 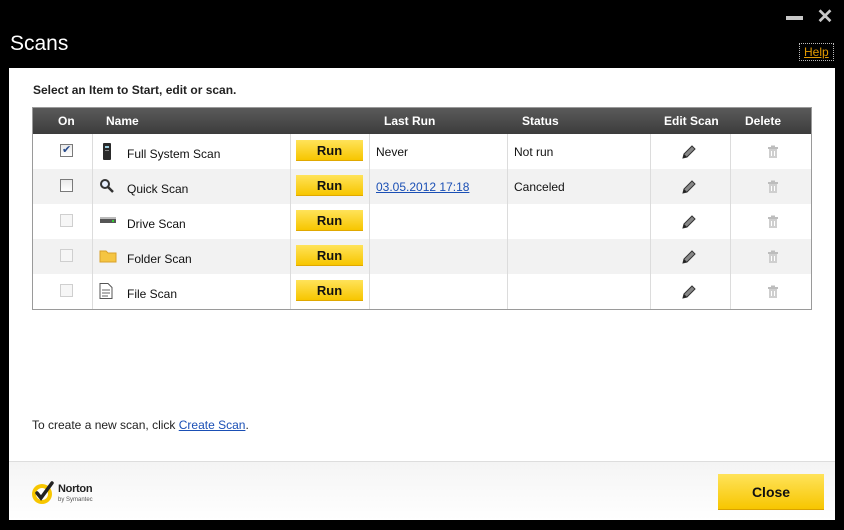 I want to click on header-last-run: Last Run, so click(x=410, y=121).